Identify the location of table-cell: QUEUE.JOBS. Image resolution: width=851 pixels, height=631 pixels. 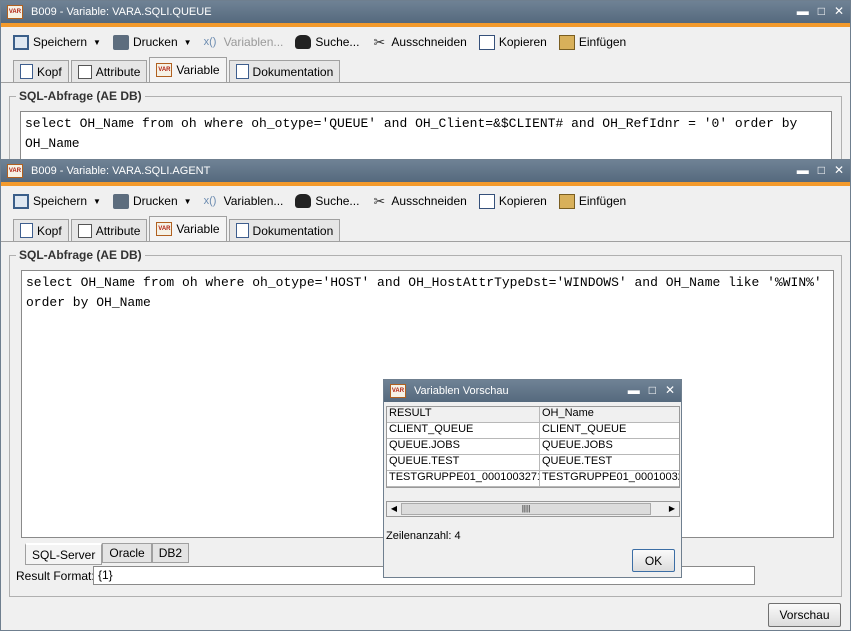
(463, 446).